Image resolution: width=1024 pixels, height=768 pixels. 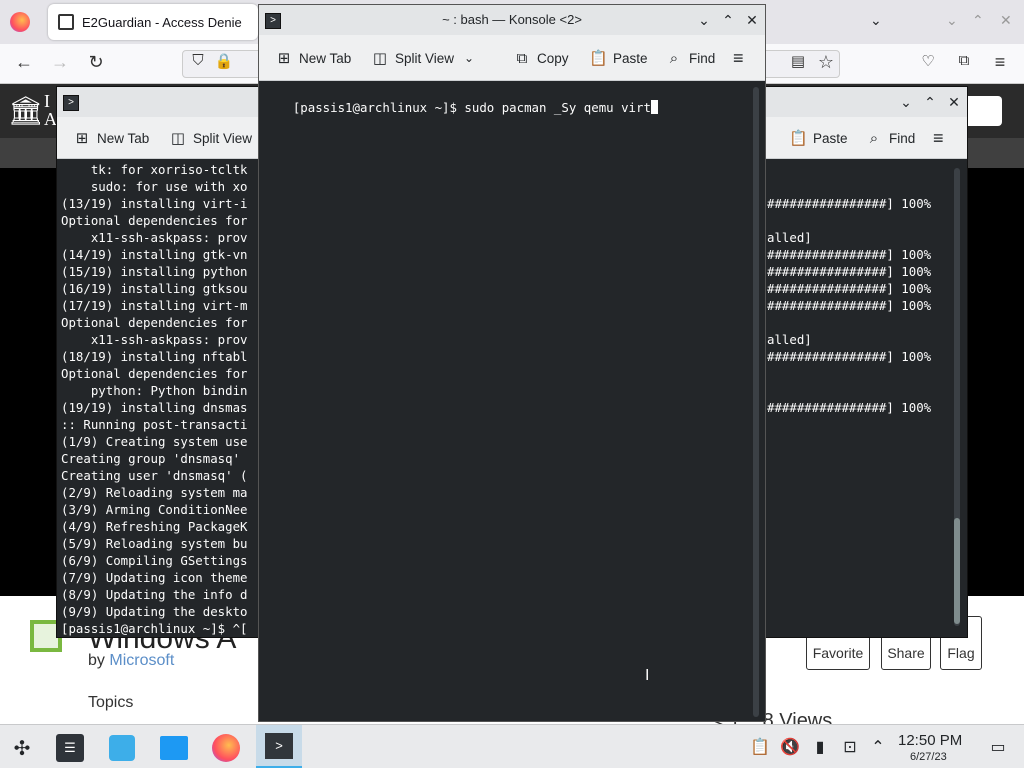 What do you see at coordinates (982, 111) in the screenshot?
I see `site-search-input` at bounding box center [982, 111].